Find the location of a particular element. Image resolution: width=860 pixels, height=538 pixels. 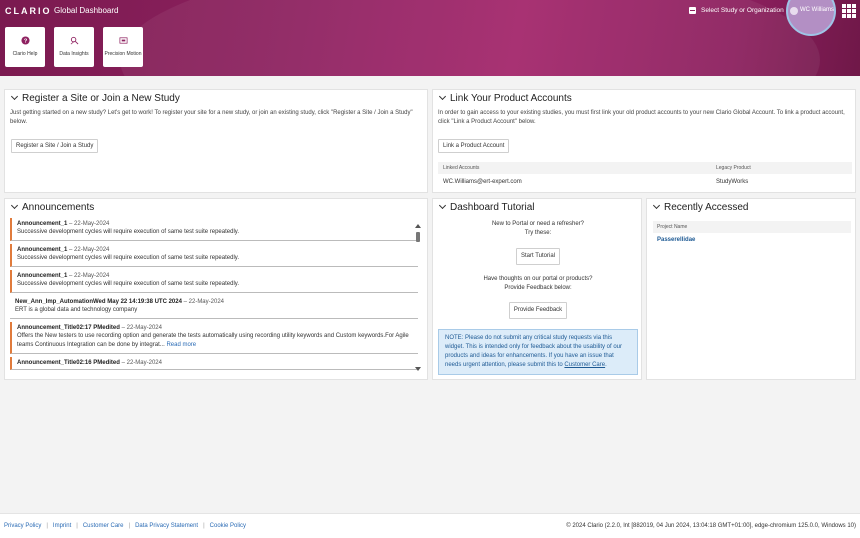

provide-feedback-button: Provide Feedback is located at coordinates (538, 310).